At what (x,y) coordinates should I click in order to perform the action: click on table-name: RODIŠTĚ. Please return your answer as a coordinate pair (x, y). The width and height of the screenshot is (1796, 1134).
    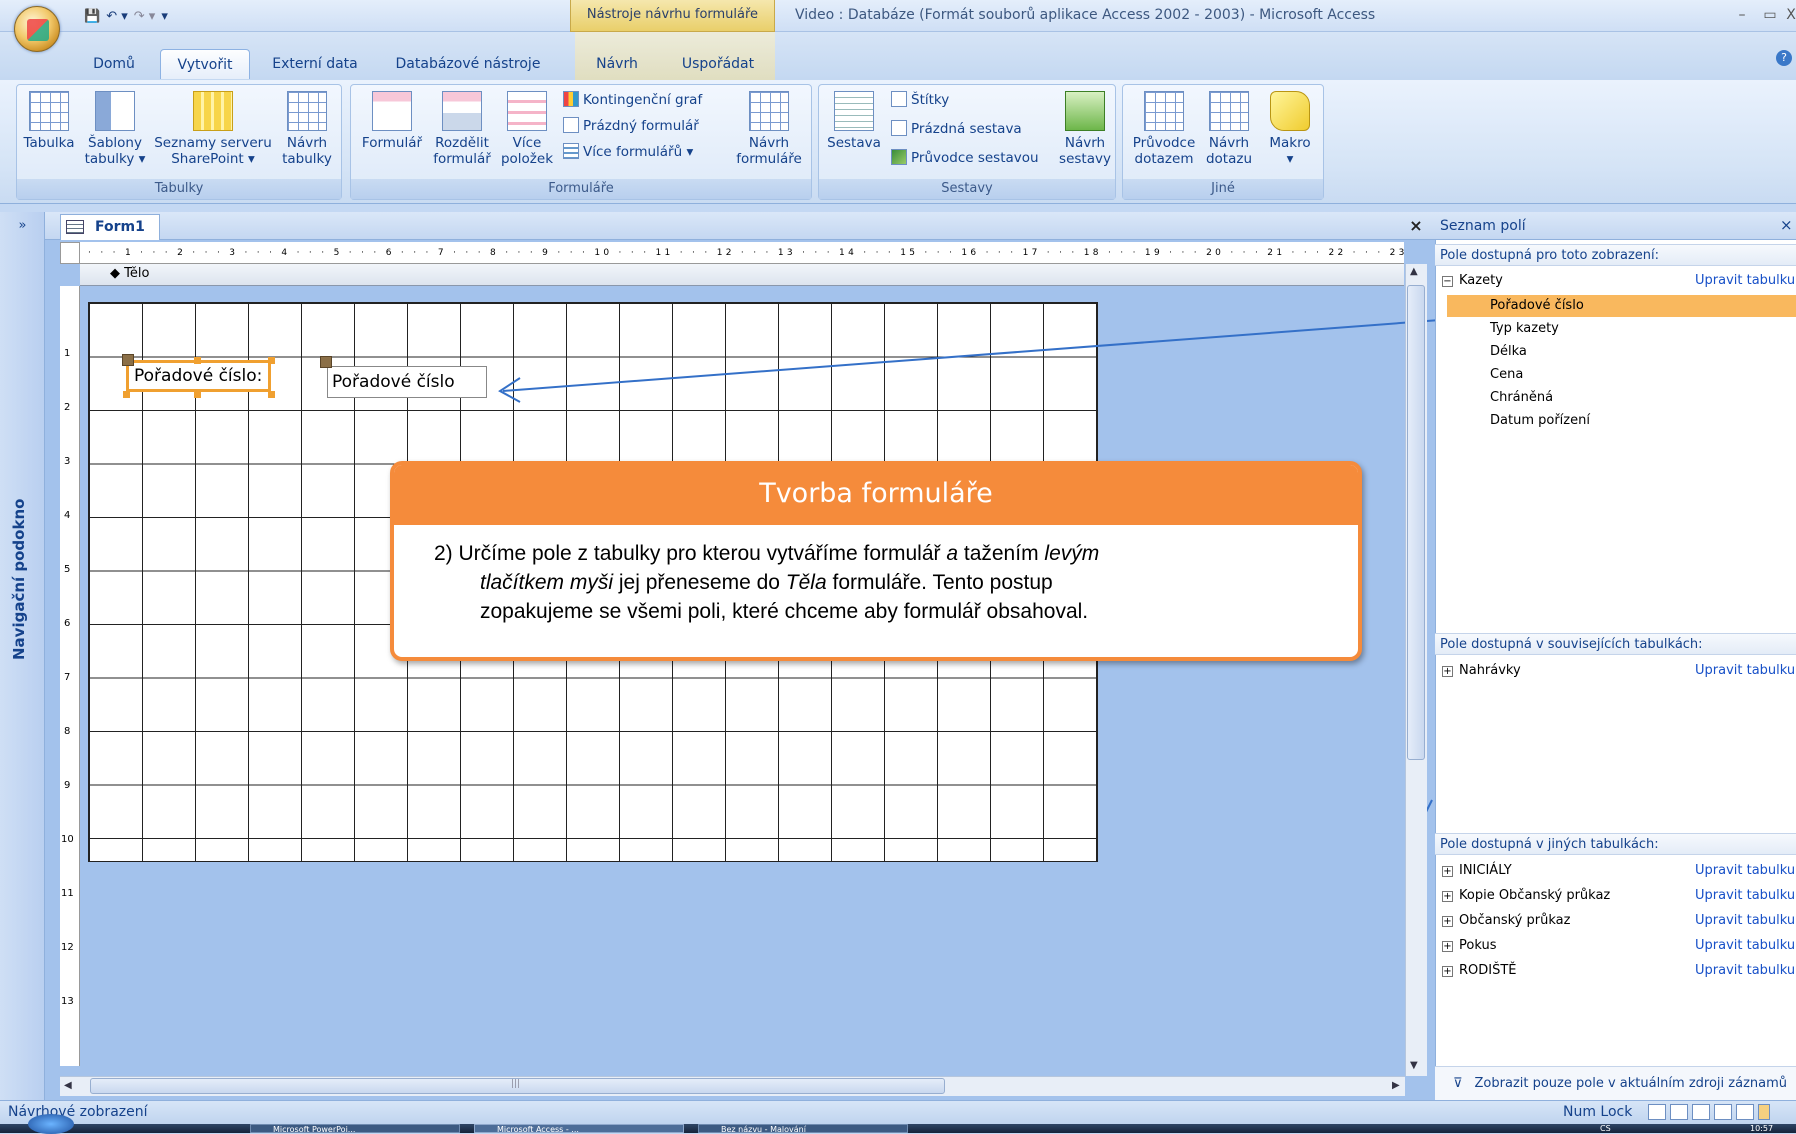
    Looking at the image, I should click on (1488, 970).